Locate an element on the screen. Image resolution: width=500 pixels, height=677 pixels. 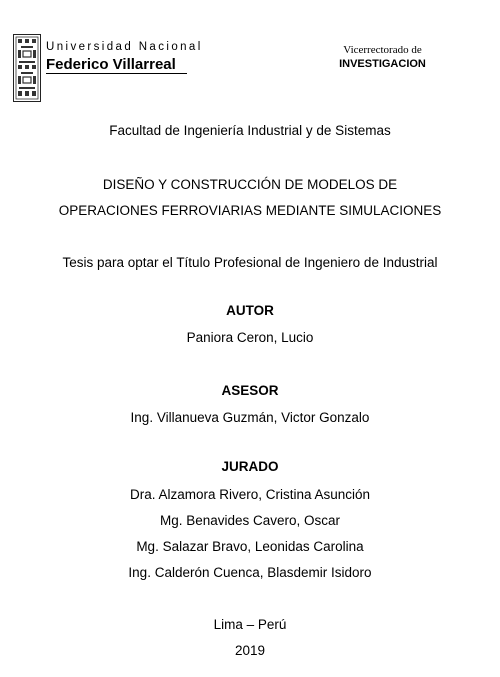
year: 2019 is located at coordinates (250, 650).